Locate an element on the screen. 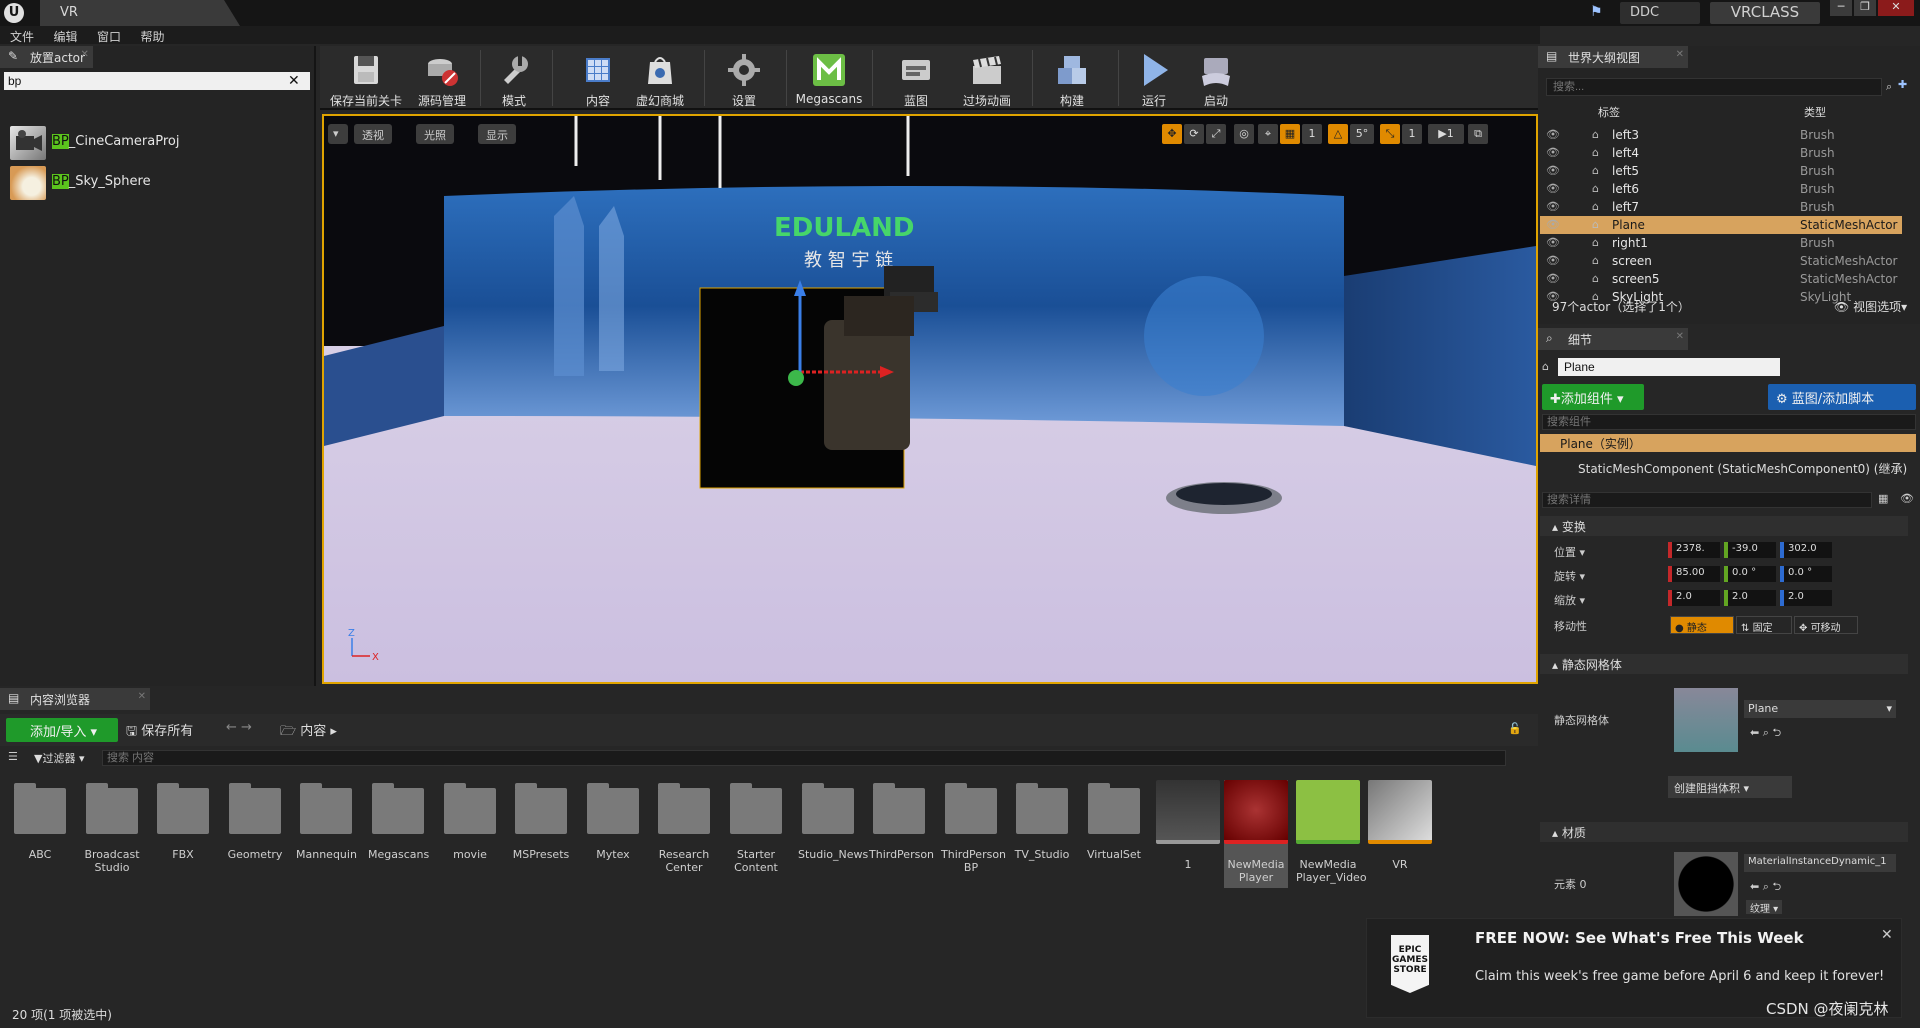 This screenshot has width=1920, height=1028. play-button: 运行 is located at coordinates (1154, 79).